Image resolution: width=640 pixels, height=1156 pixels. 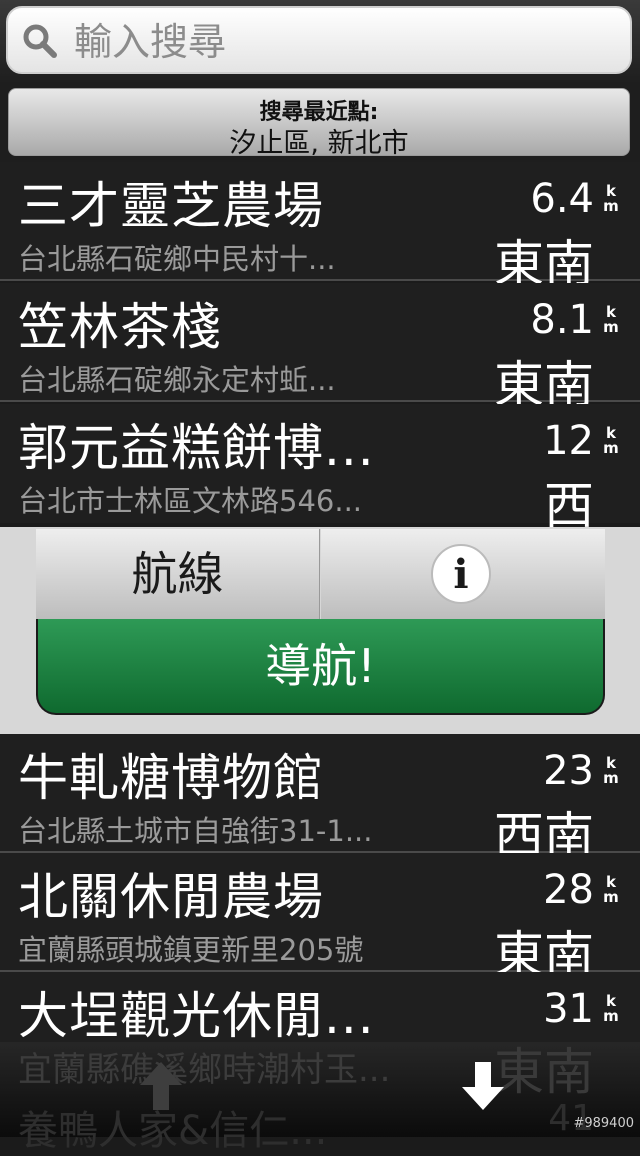 What do you see at coordinates (320, 667) in the screenshot?
I see `navigate-button: 導航!` at bounding box center [320, 667].